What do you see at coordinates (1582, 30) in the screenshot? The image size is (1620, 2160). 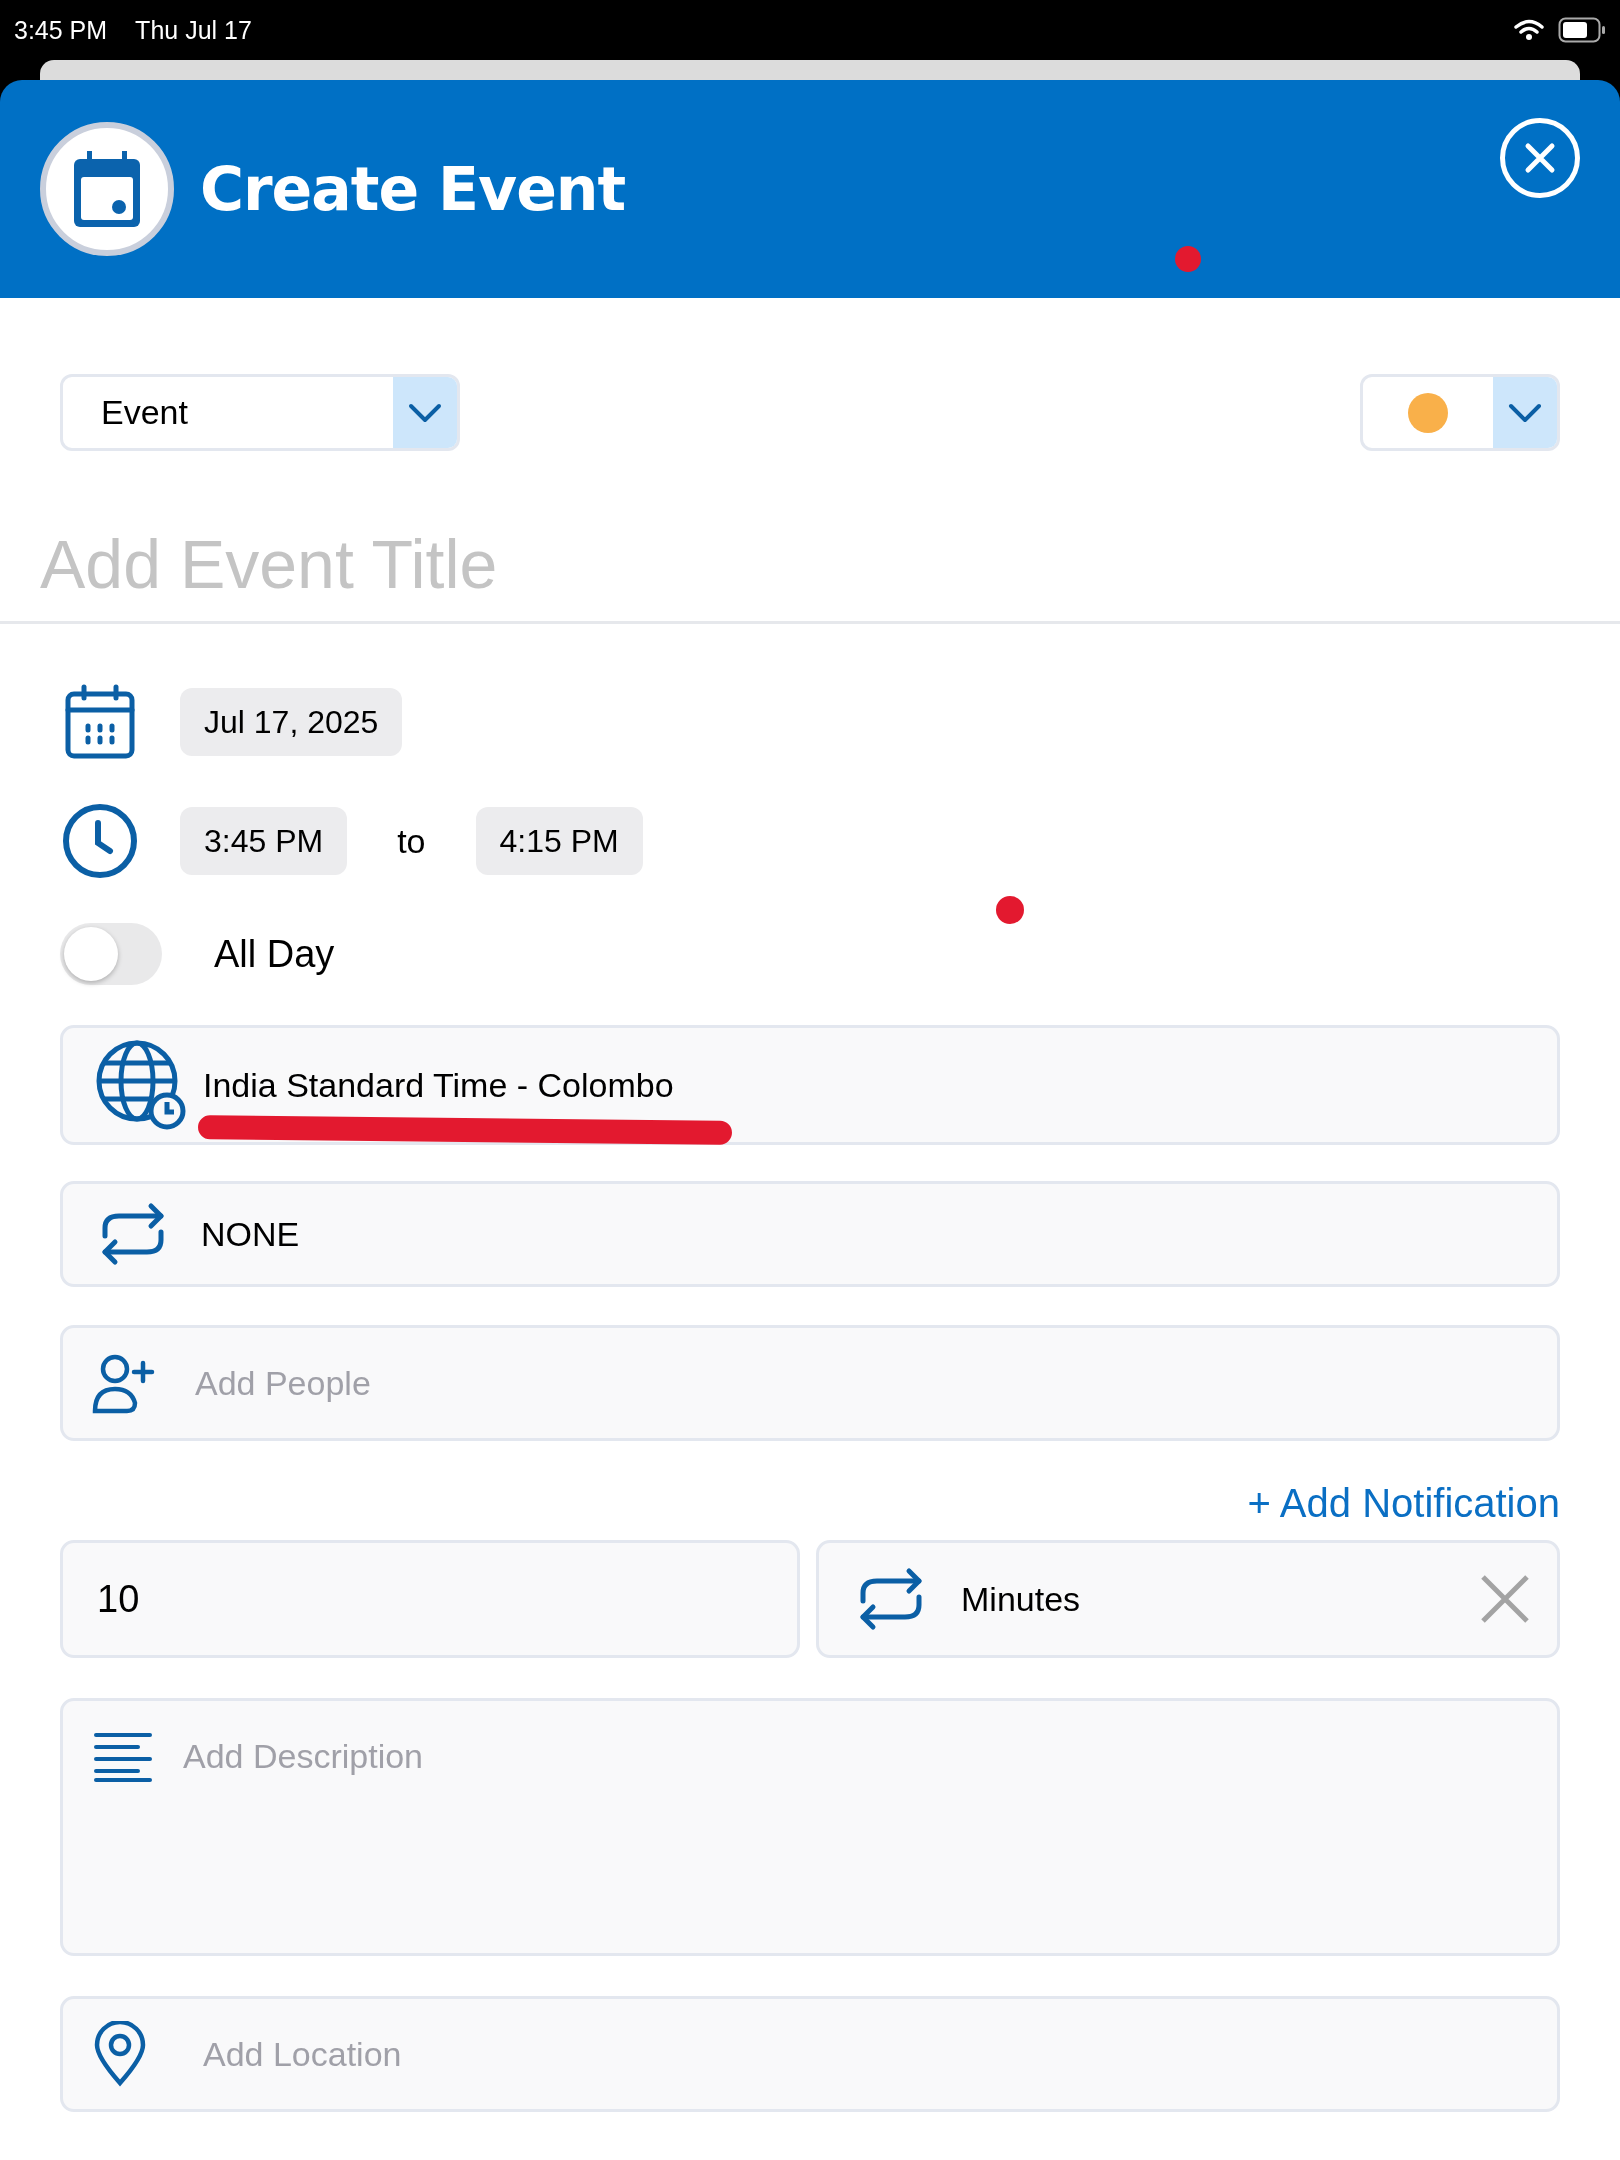 I see `battery-icon` at bounding box center [1582, 30].